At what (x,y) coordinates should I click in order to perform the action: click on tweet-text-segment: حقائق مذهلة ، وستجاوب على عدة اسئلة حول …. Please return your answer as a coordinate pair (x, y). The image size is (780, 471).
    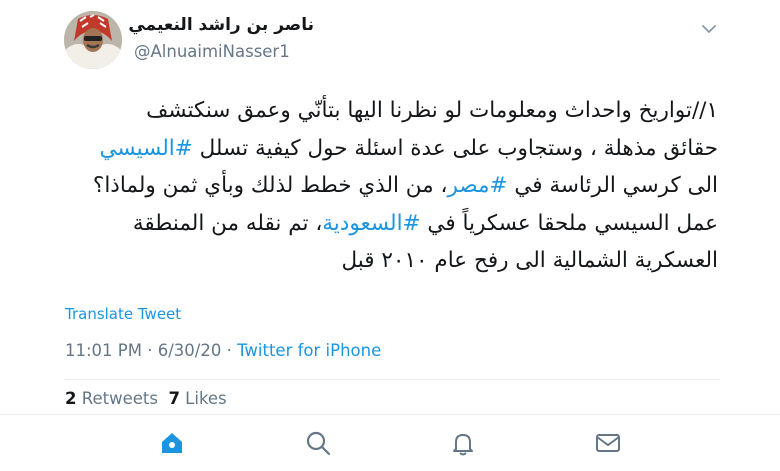
    Looking at the image, I should click on (455, 148).